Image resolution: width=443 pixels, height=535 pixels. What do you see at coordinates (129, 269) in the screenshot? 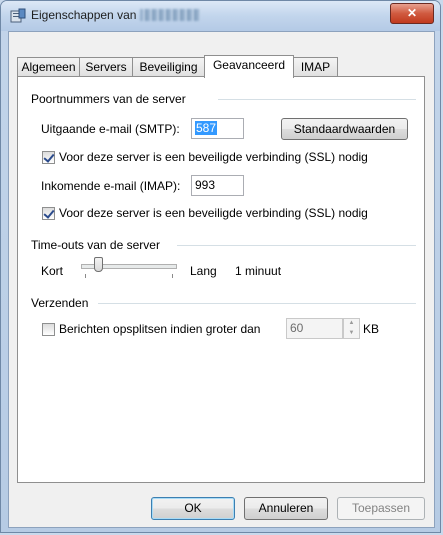
I see `timeout-slider` at bounding box center [129, 269].